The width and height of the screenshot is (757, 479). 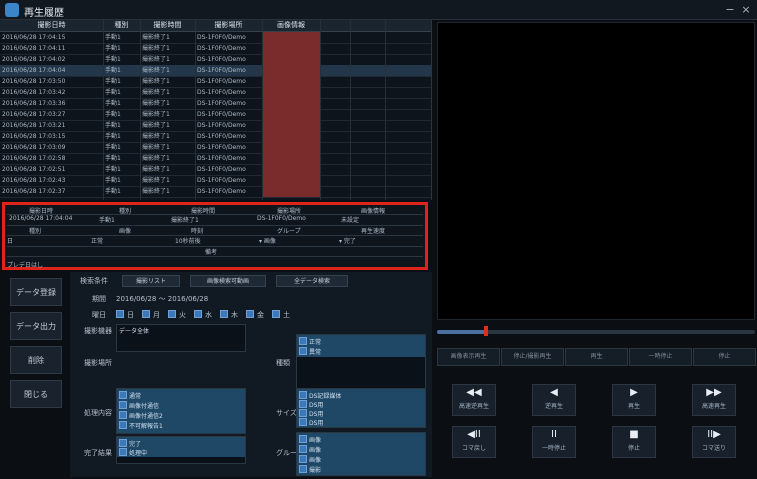 What do you see at coordinates (36, 394) in the screenshot?
I see `close-panel-button: 閉じる` at bounding box center [36, 394].